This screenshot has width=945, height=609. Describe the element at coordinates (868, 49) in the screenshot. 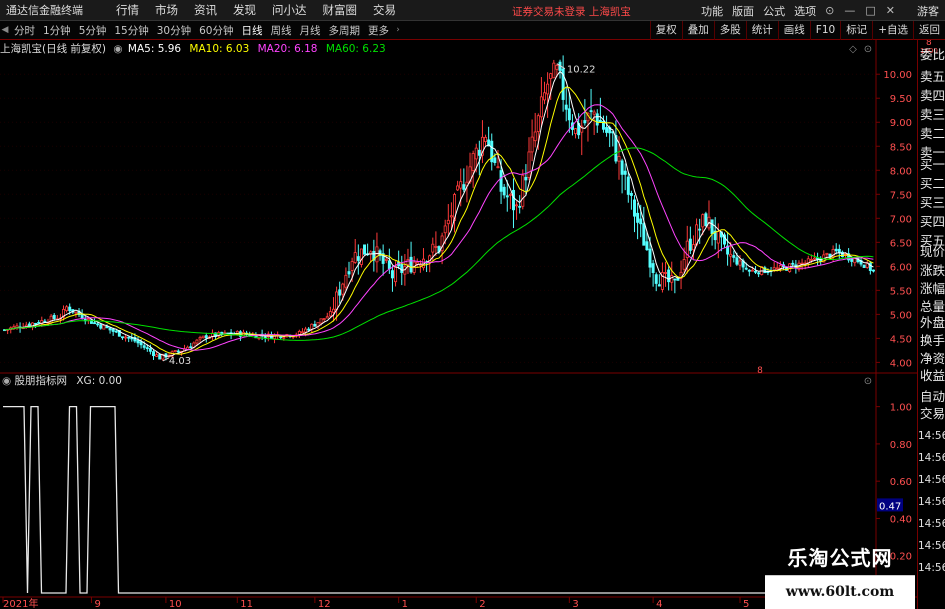

I see `chart-zoom-icon: ⊙` at that location.